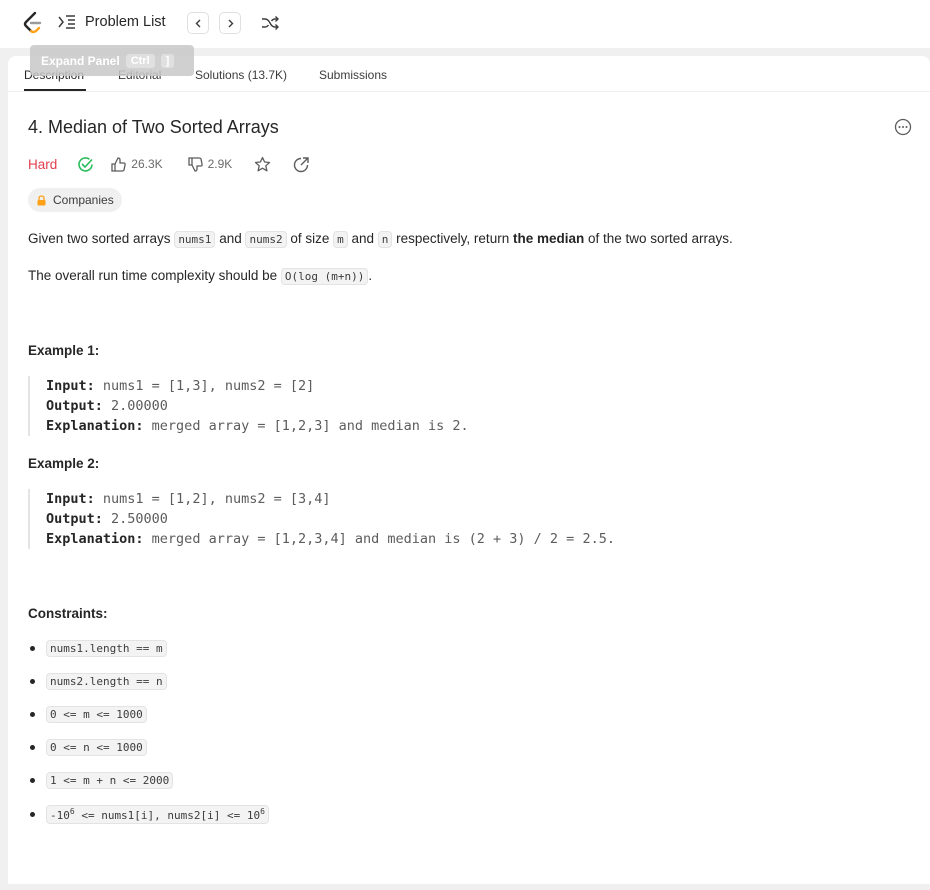 Image resolution: width=930 pixels, height=890 pixels. I want to click on problem-title: 4. Median of Two Sorted Arrays, so click(153, 127).